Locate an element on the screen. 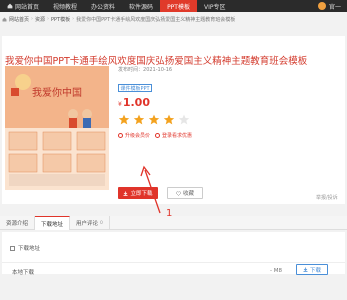 The width and height of the screenshot is (347, 300). upgrade-link-label: 升级会员价 is located at coordinates (138, 136).